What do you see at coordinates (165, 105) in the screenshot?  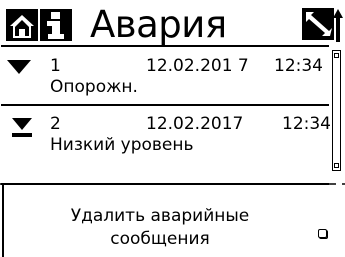 I see `row-divider` at bounding box center [165, 105].